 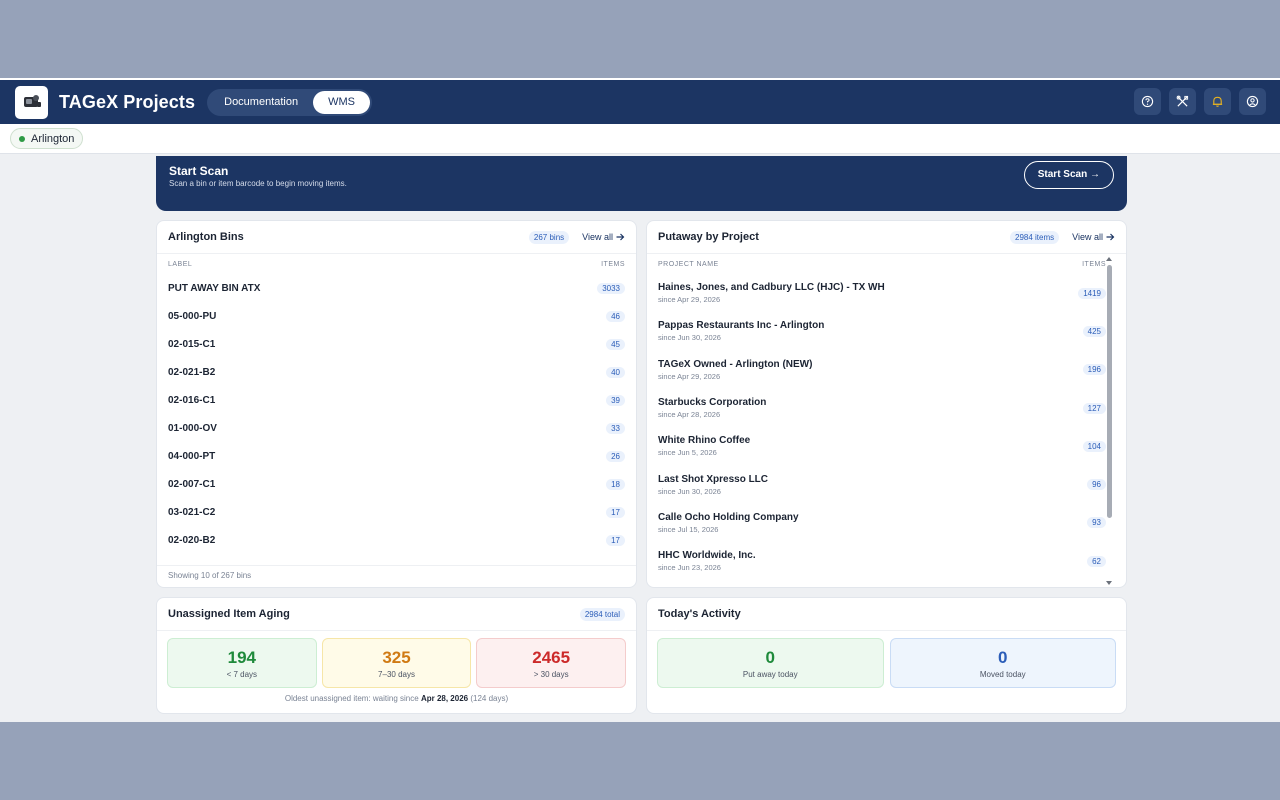 What do you see at coordinates (615, 344) in the screenshot?
I see `bin-item-count: 45` at bounding box center [615, 344].